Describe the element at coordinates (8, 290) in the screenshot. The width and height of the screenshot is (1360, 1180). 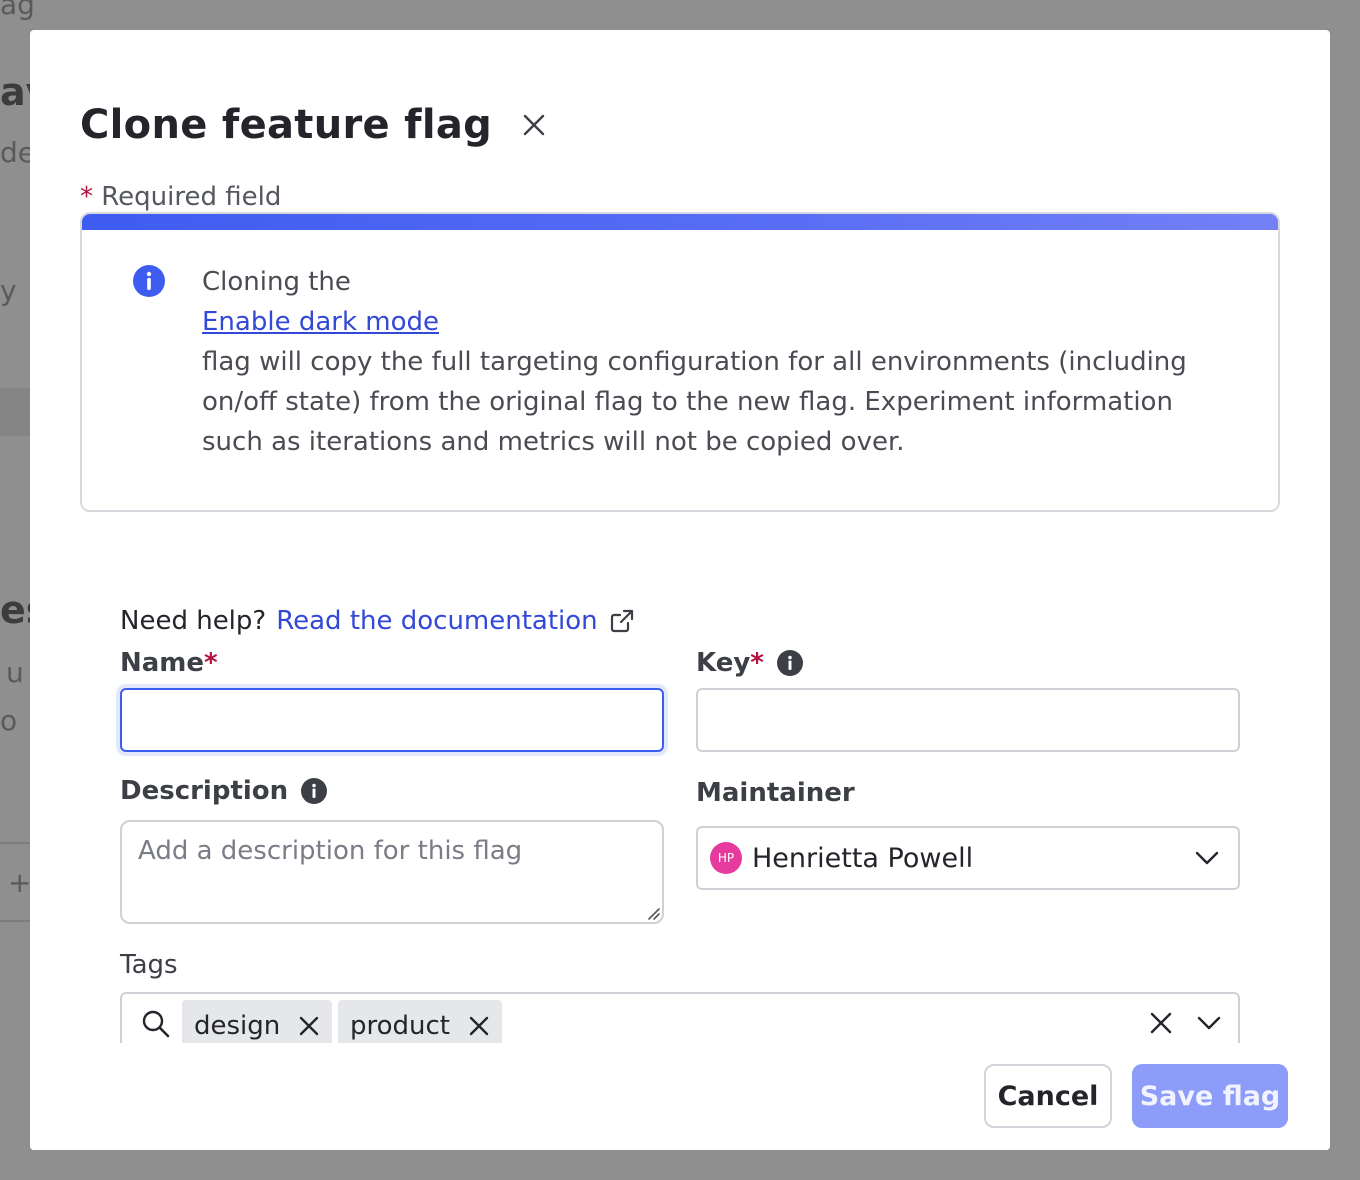
I see `background-text-fragment: y` at that location.